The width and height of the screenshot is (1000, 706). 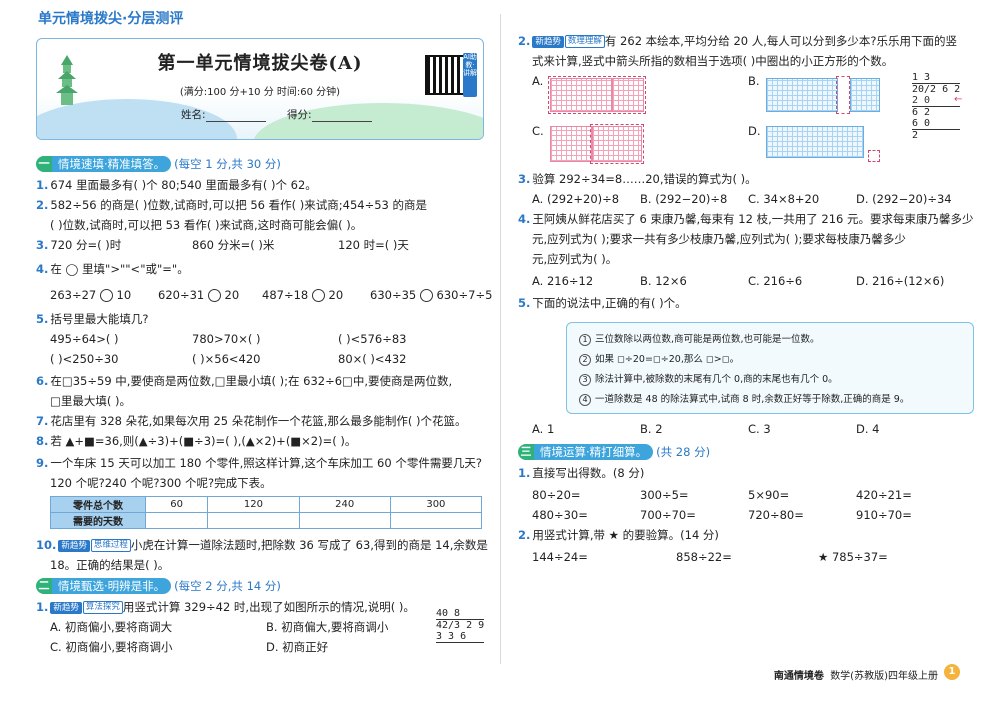 What do you see at coordinates (867, 429) in the screenshot?
I see `option-d: D. 4` at bounding box center [867, 429].